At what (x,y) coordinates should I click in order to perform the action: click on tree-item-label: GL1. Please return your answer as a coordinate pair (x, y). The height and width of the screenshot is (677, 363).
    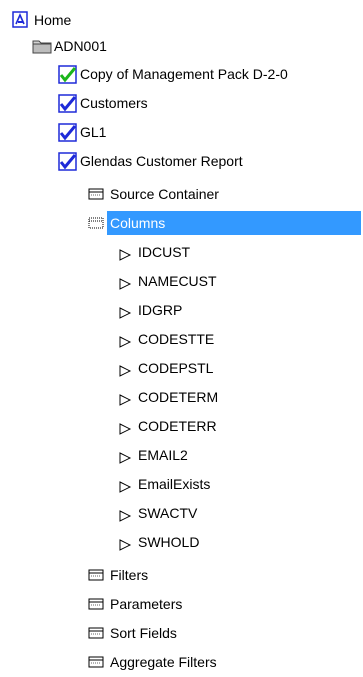
    Looking at the image, I should click on (93, 132).